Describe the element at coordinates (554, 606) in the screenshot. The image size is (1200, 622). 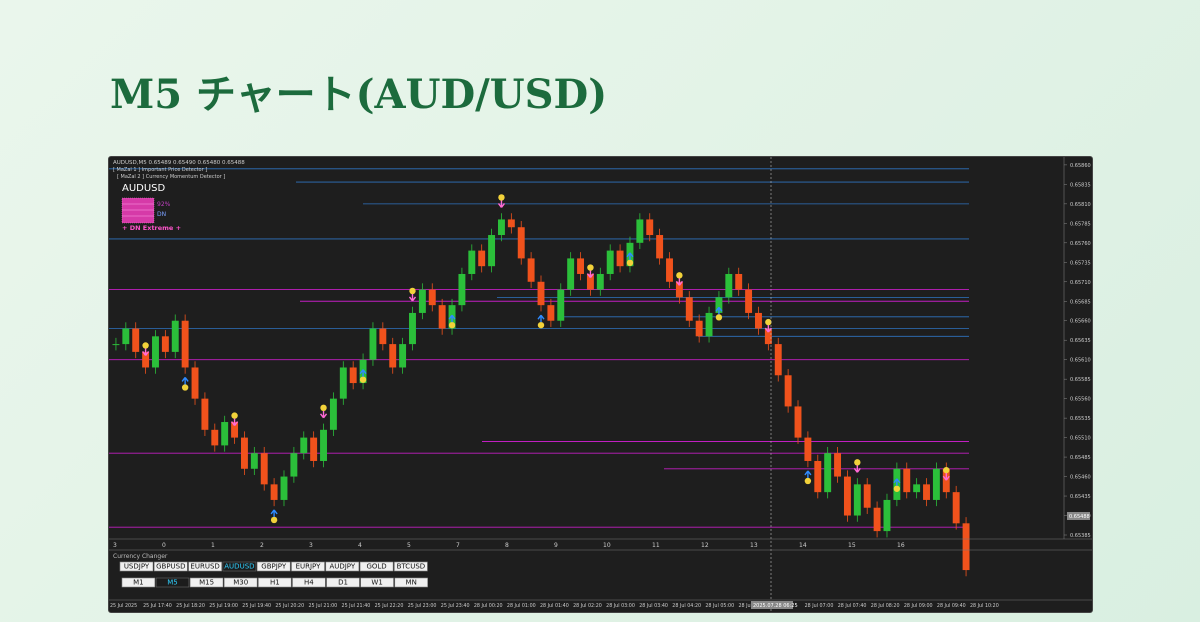
I see `time-tick-label: 28 Jul 01:40` at that location.